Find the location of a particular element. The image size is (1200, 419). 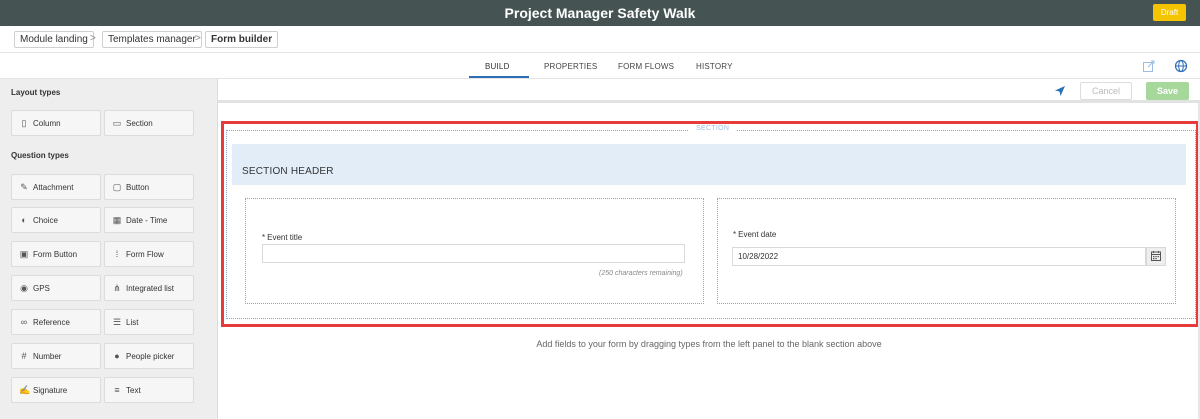

question-type-list: ☰ List is located at coordinates (149, 322).